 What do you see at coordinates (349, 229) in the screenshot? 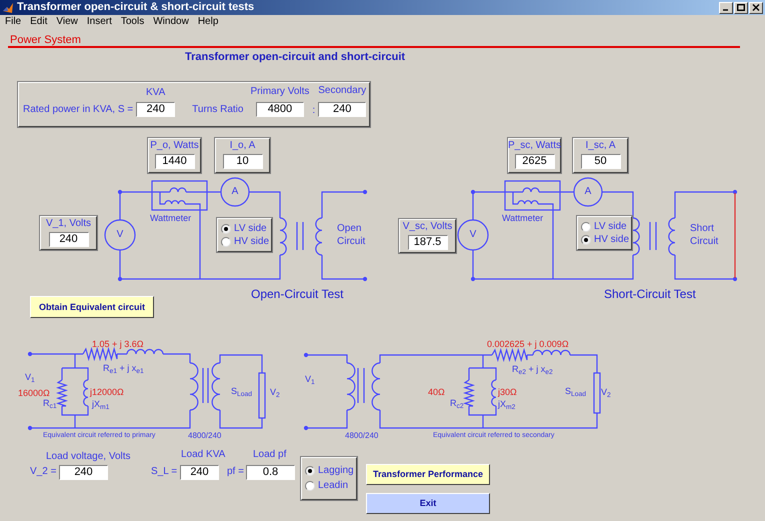
I see `label: Open` at bounding box center [349, 229].